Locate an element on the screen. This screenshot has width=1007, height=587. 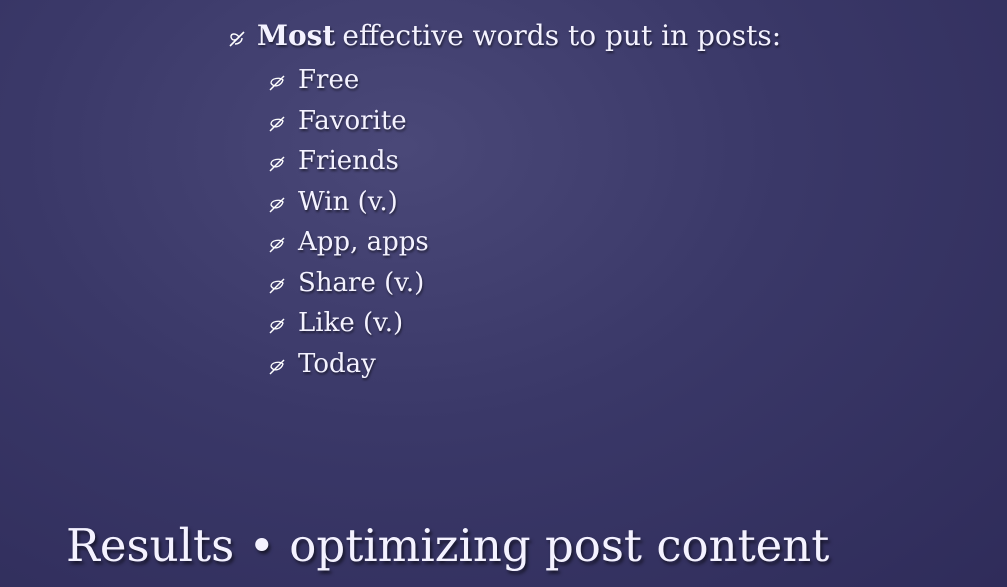
sub-bullet-item: App, apps is located at coordinates (348, 242).